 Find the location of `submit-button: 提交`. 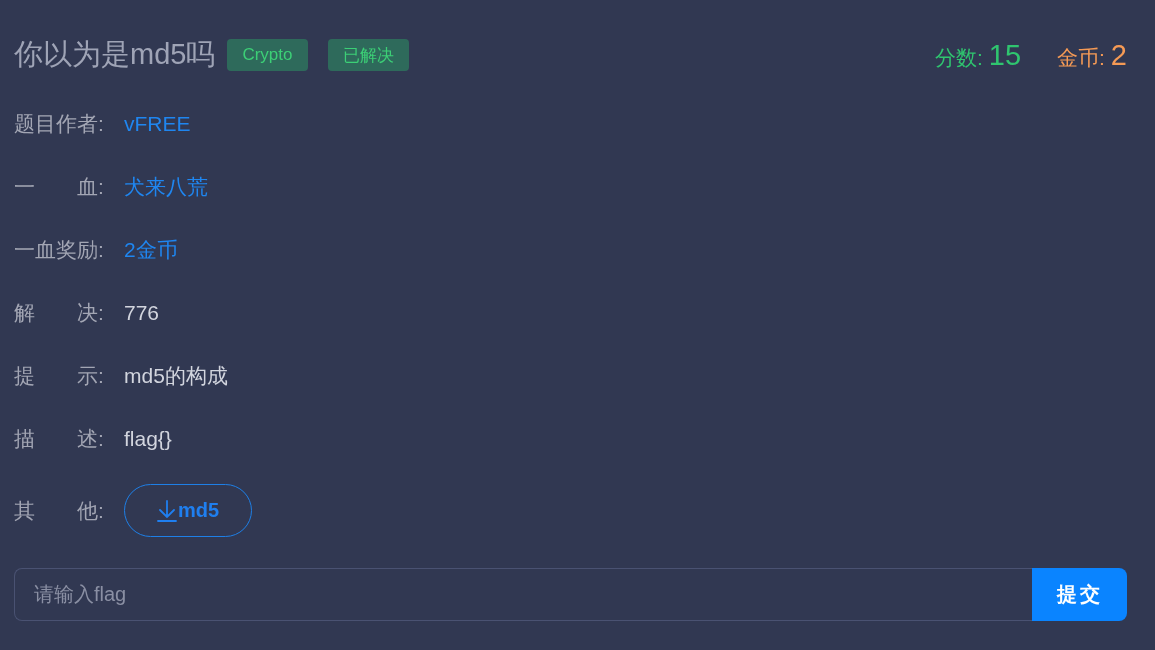

submit-button: 提交 is located at coordinates (1079, 594).